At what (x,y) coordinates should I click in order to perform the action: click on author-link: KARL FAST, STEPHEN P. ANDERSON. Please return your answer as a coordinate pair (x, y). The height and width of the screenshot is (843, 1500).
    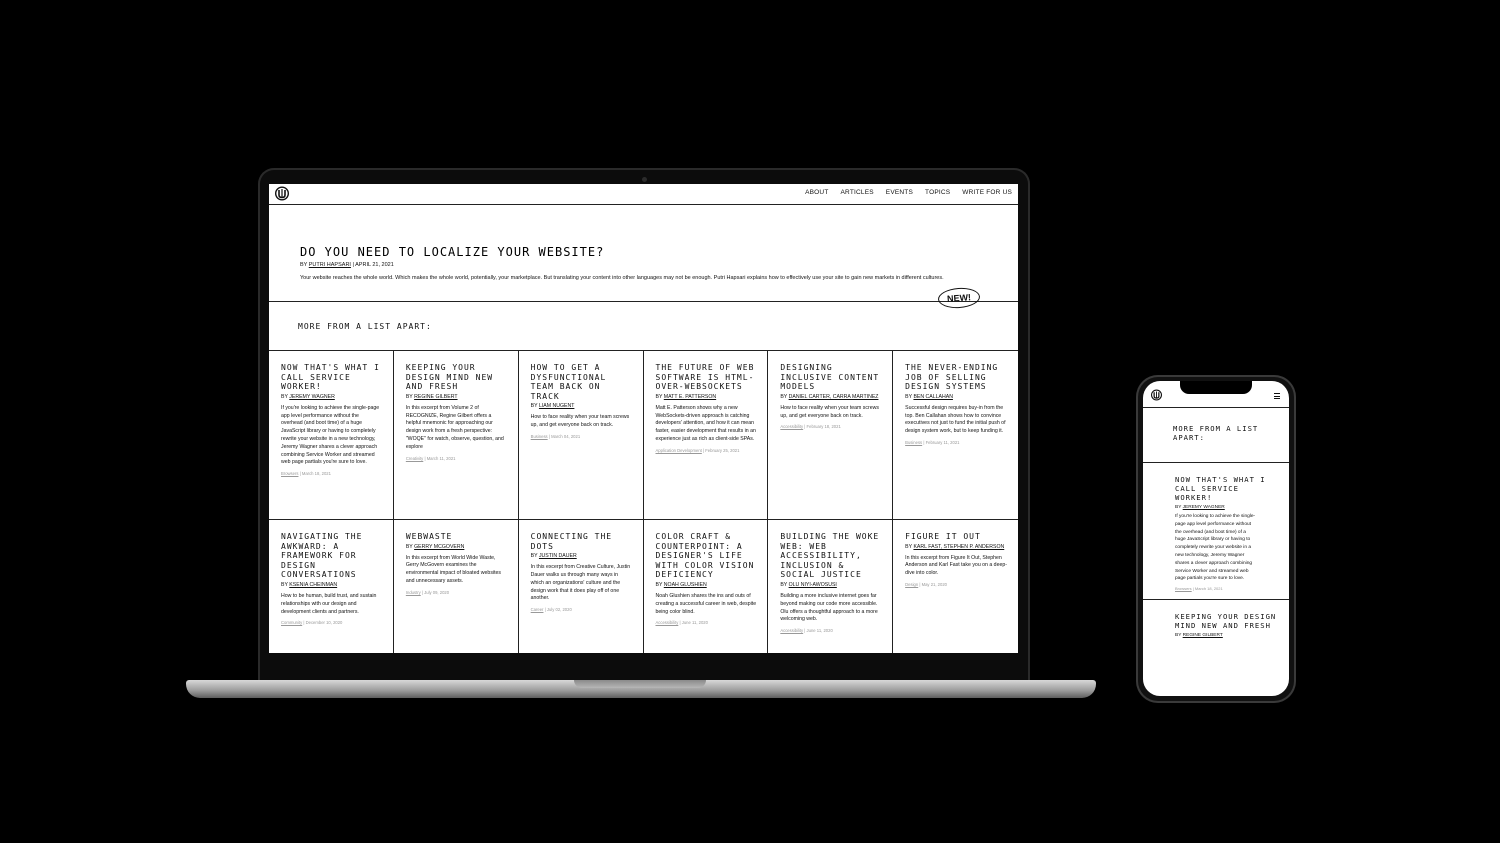
    Looking at the image, I should click on (958, 547).